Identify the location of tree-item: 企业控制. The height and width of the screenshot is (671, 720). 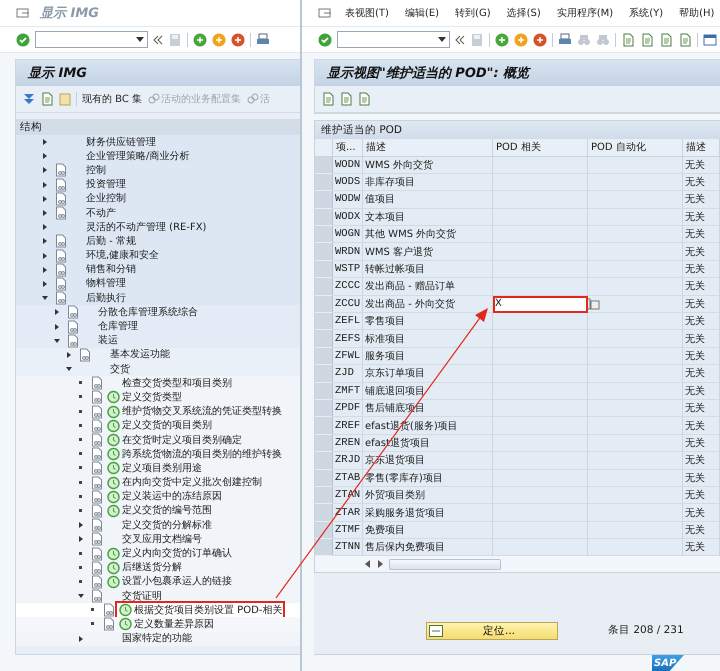
(106, 199).